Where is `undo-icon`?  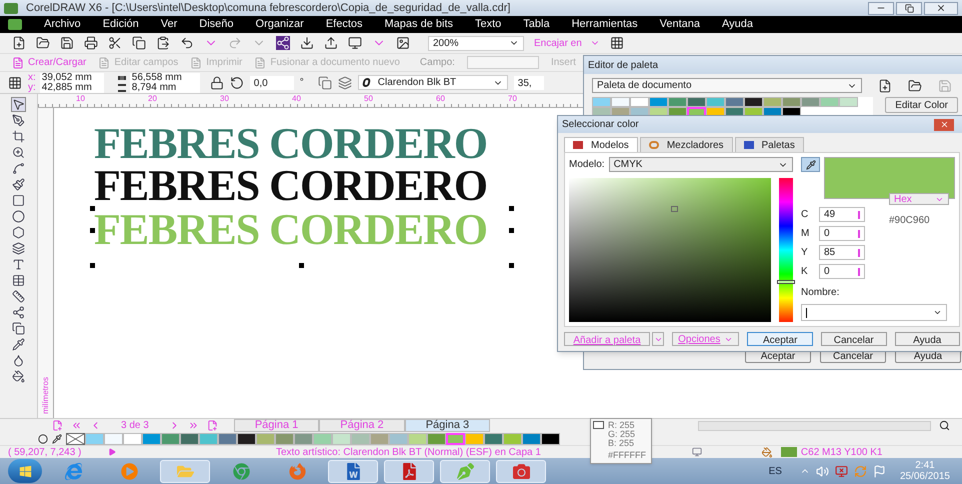 undo-icon is located at coordinates (187, 43).